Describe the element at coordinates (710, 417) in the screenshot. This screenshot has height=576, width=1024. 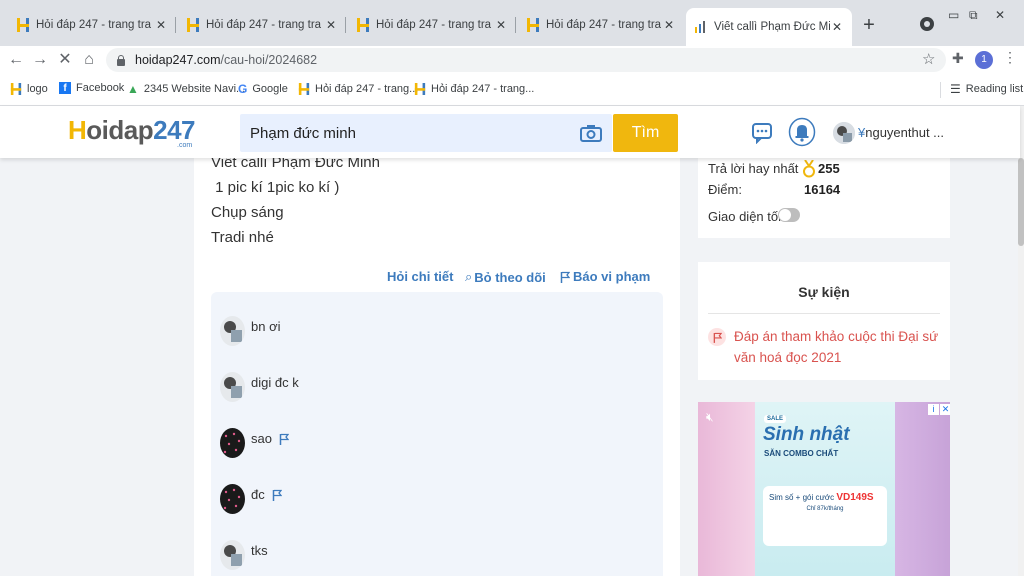
I see `mute-icon: 🔇︎` at that location.